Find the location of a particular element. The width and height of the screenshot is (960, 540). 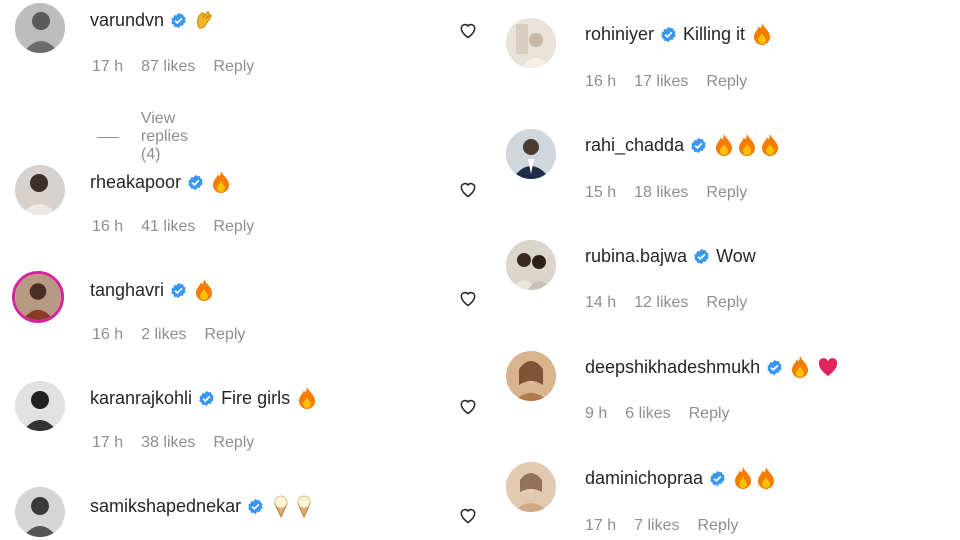

view-replies-button: View replies (4) is located at coordinates (150, 137).